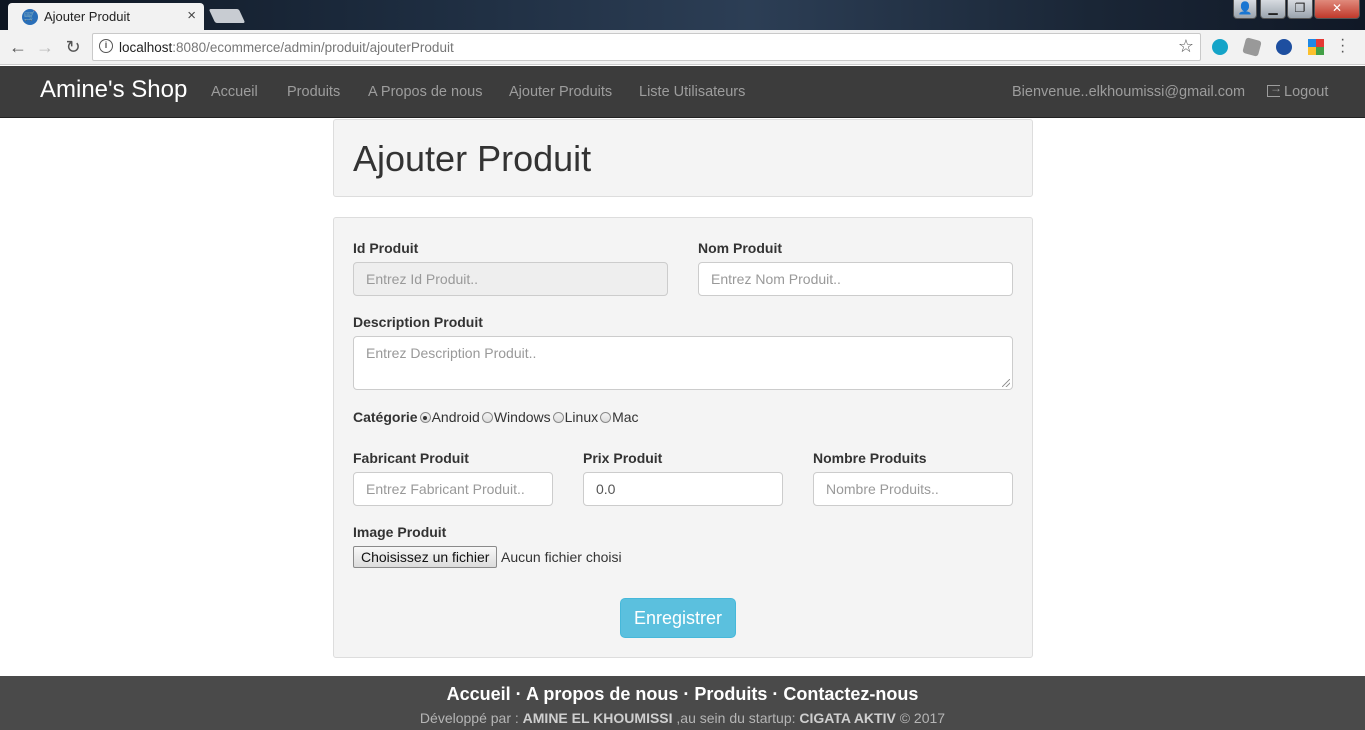  I want to click on description-placeholder: Entrez Description Produit.., so click(451, 353).